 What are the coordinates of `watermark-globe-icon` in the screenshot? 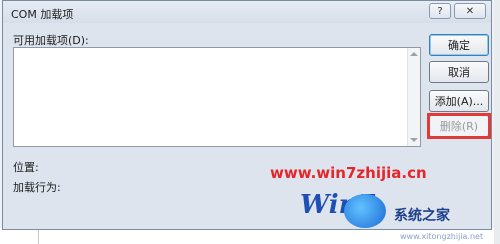 It's located at (365, 211).